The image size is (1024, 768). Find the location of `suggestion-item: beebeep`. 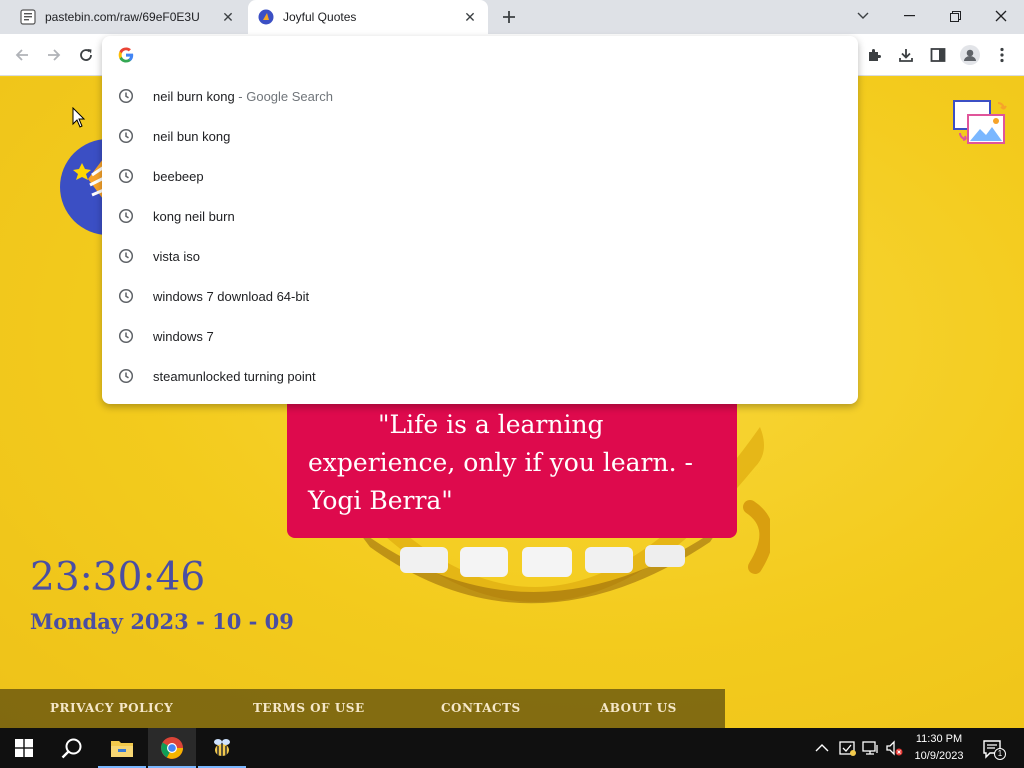

suggestion-item: beebeep is located at coordinates (480, 176).